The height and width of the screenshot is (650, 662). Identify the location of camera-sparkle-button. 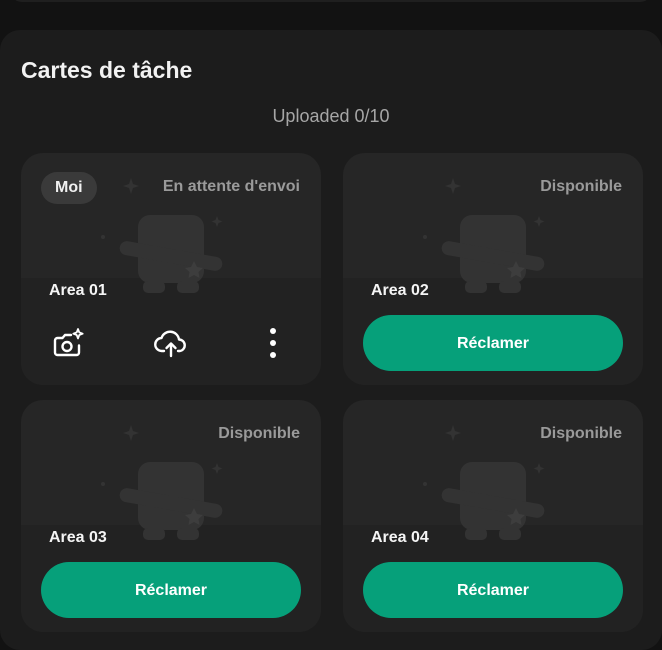
(69, 343).